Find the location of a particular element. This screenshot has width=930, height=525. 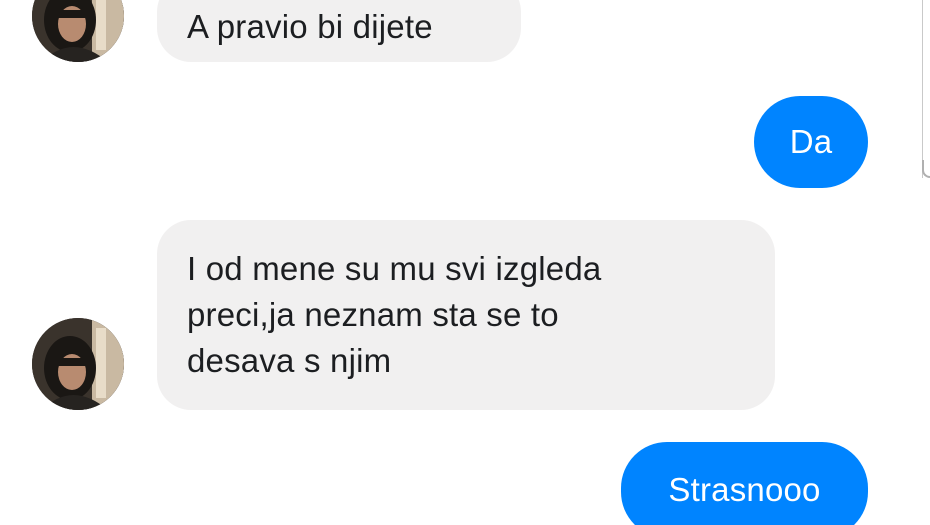

scrollbar is located at coordinates (923, 89).